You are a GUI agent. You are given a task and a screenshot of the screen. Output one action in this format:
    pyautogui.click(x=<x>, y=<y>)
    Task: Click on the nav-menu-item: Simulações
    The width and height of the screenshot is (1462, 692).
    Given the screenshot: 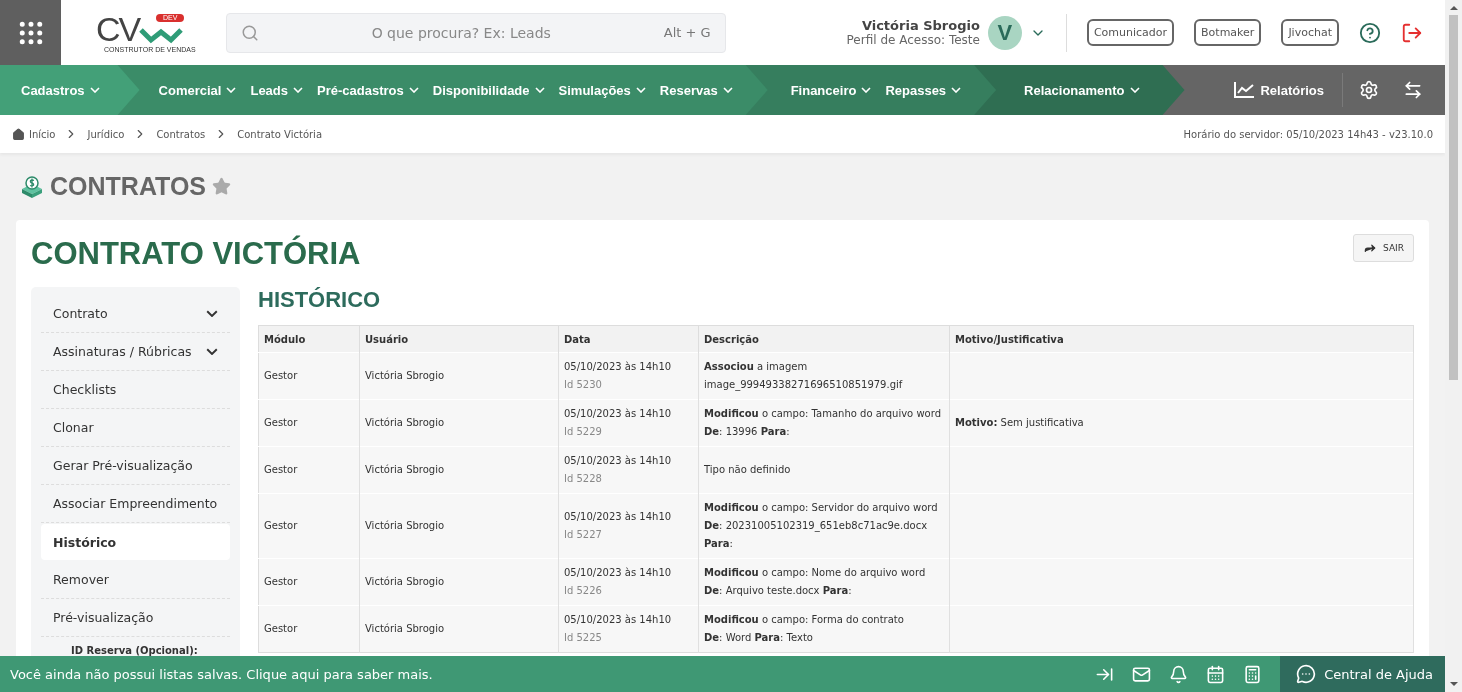 What is the action you would take?
    pyautogui.click(x=602, y=90)
    